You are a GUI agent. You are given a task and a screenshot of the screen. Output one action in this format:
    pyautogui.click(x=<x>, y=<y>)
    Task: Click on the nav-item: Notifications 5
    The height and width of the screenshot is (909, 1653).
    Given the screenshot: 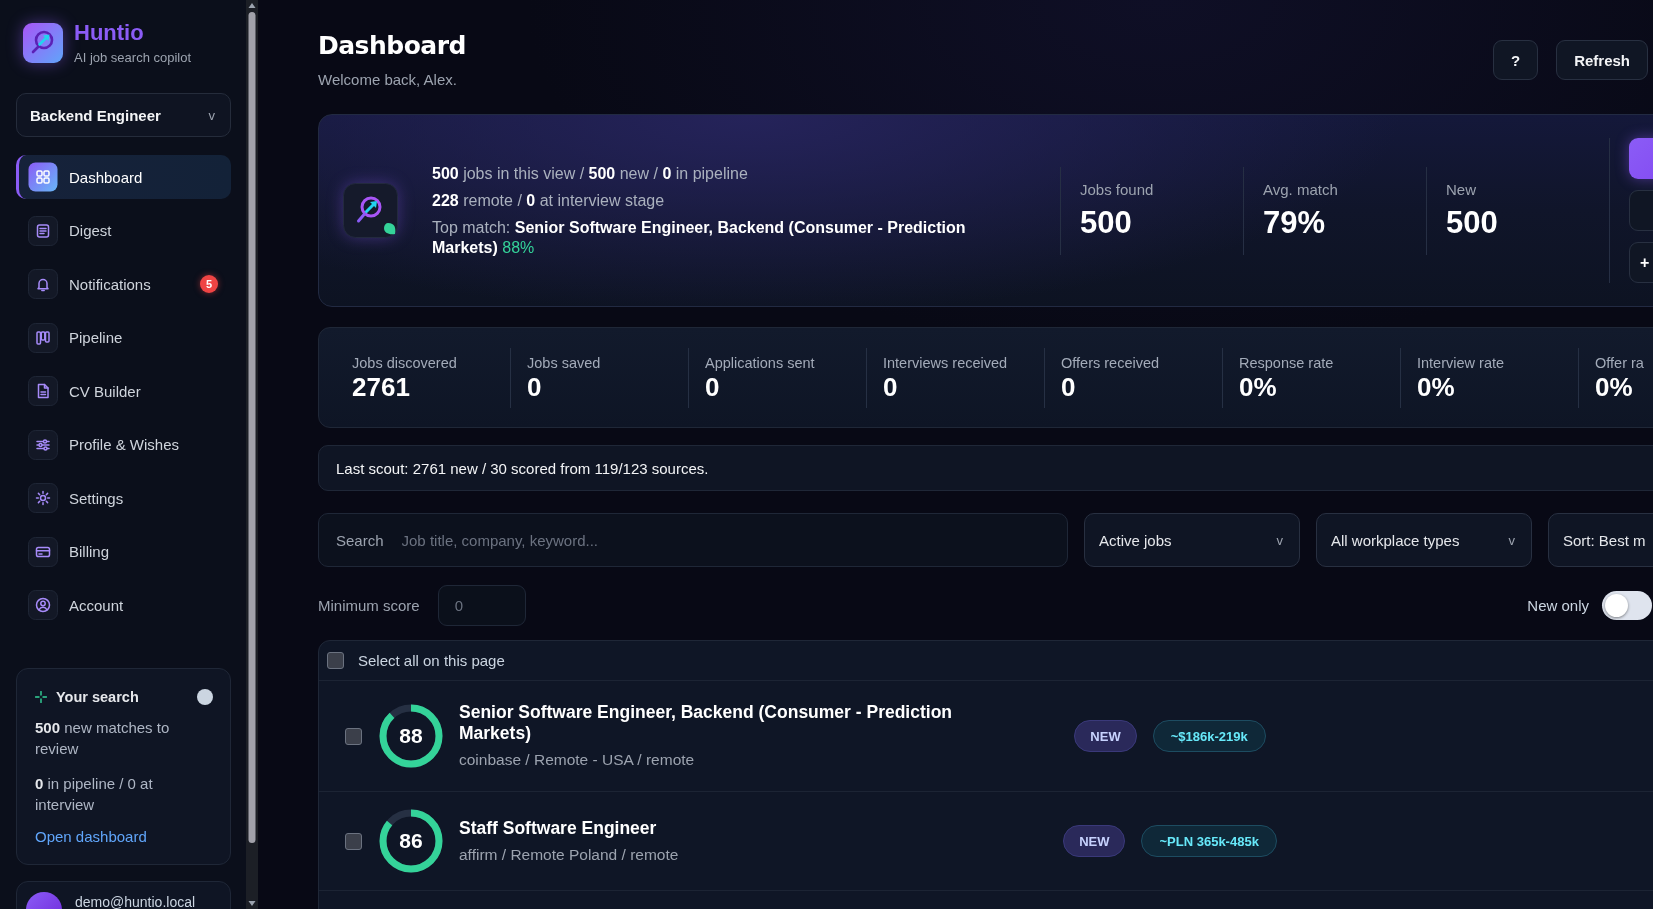 What is the action you would take?
    pyautogui.click(x=123, y=284)
    